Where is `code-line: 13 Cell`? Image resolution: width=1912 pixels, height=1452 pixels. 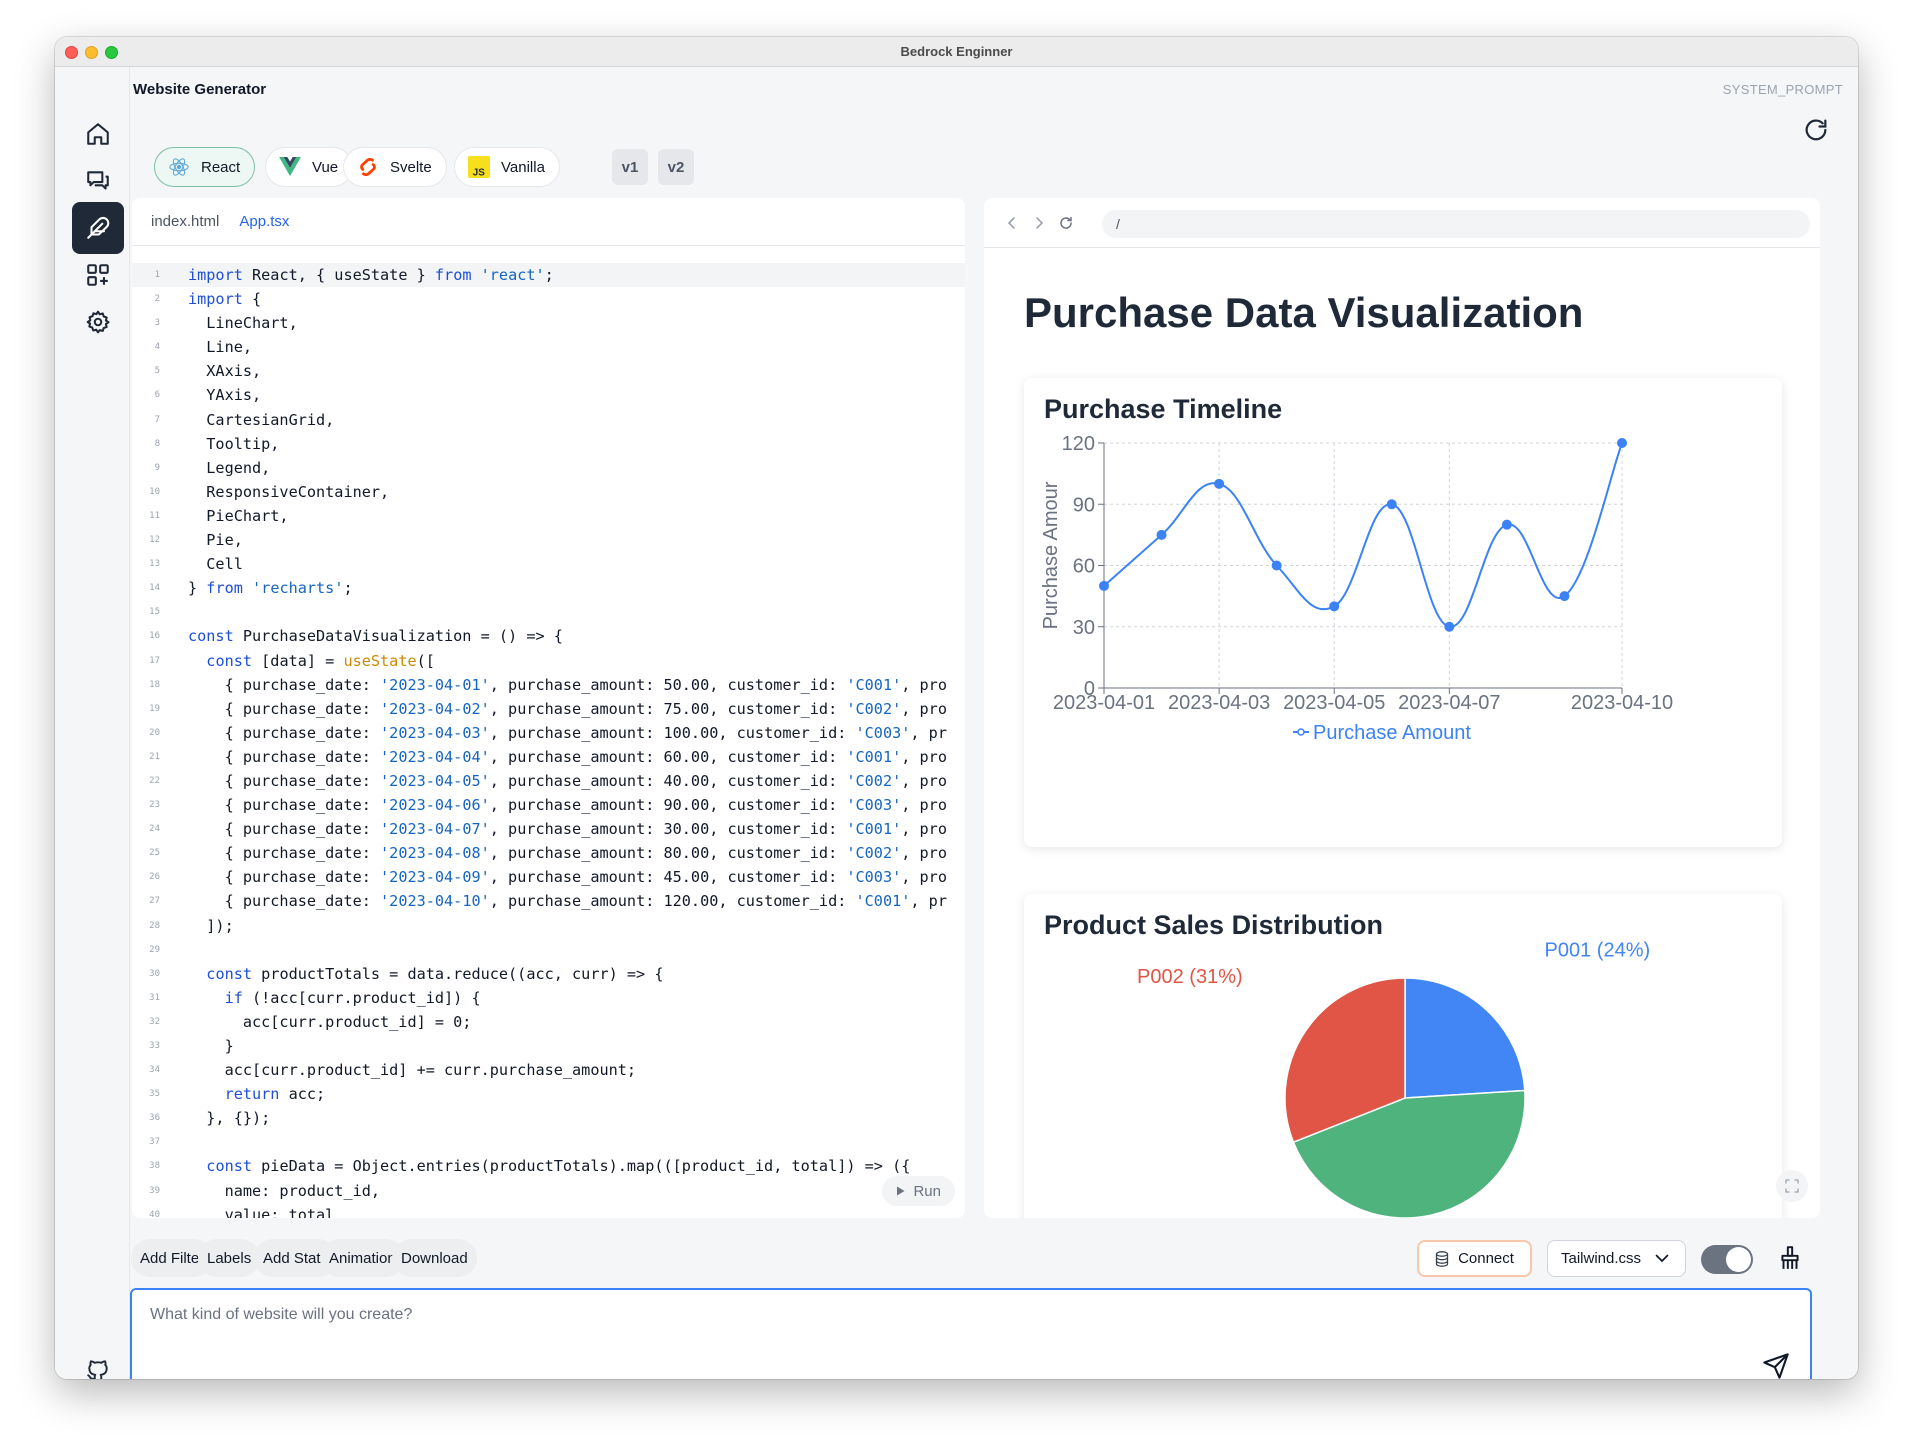 code-line: 13 Cell is located at coordinates (548, 564).